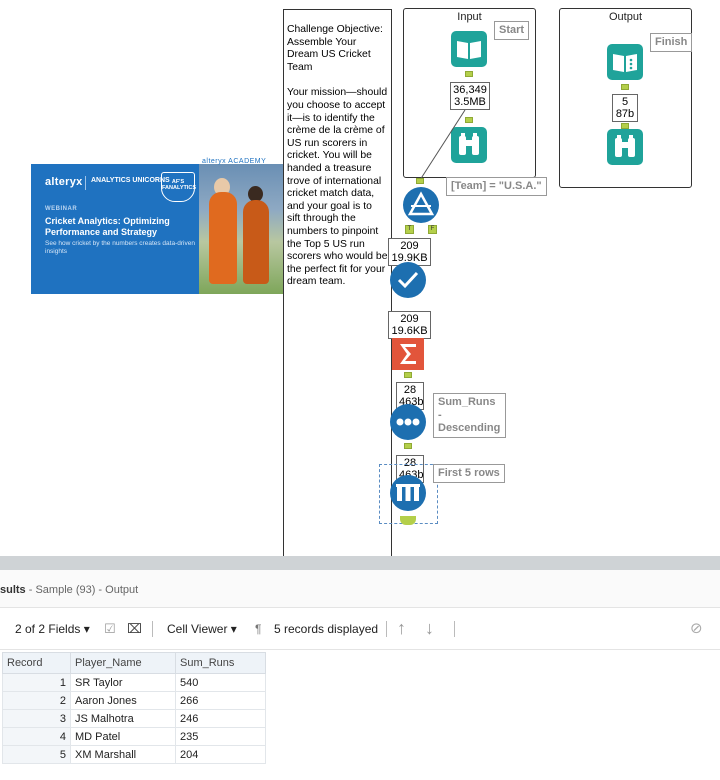 Image resolution: width=720 pixels, height=780 pixels. I want to click on checkmark-icon, so click(408, 280).